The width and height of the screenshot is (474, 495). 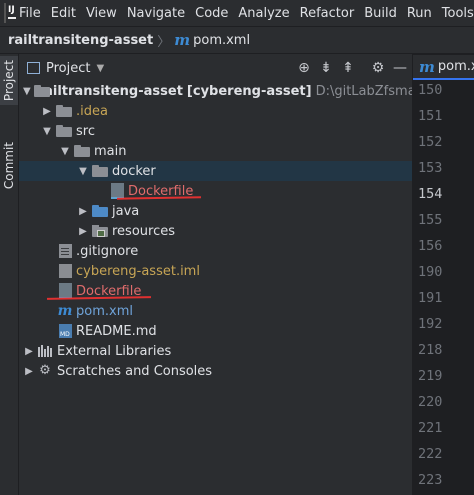 I want to click on current-line-number: 154, so click(x=430, y=194).